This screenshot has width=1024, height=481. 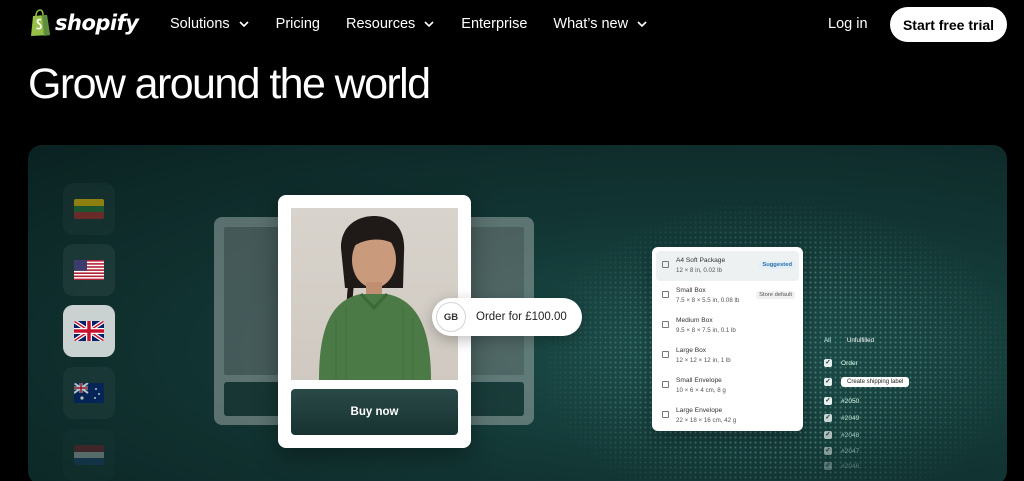 What do you see at coordinates (948, 24) in the screenshot?
I see `start-free-trial-button: Start free trial` at bounding box center [948, 24].